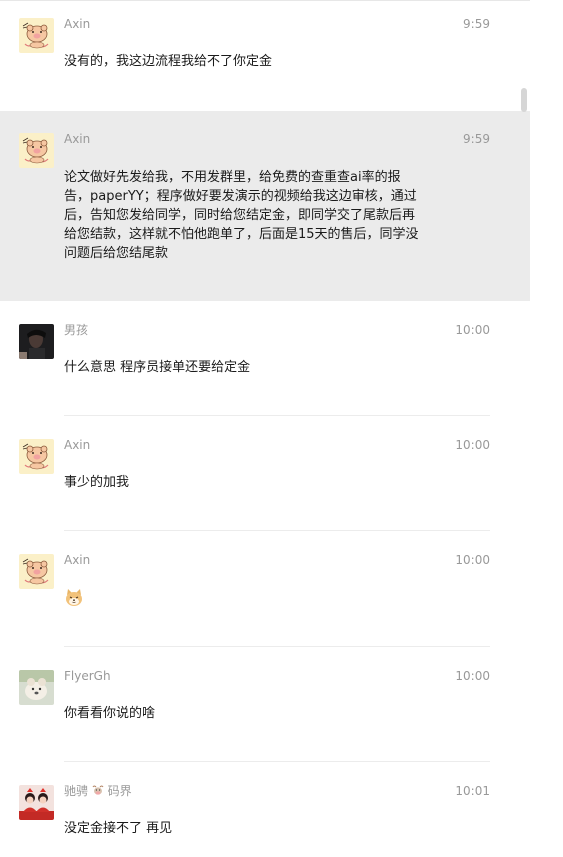  Describe the element at coordinates (76, 330) in the screenshot. I see `sender-name: 男孩` at that location.